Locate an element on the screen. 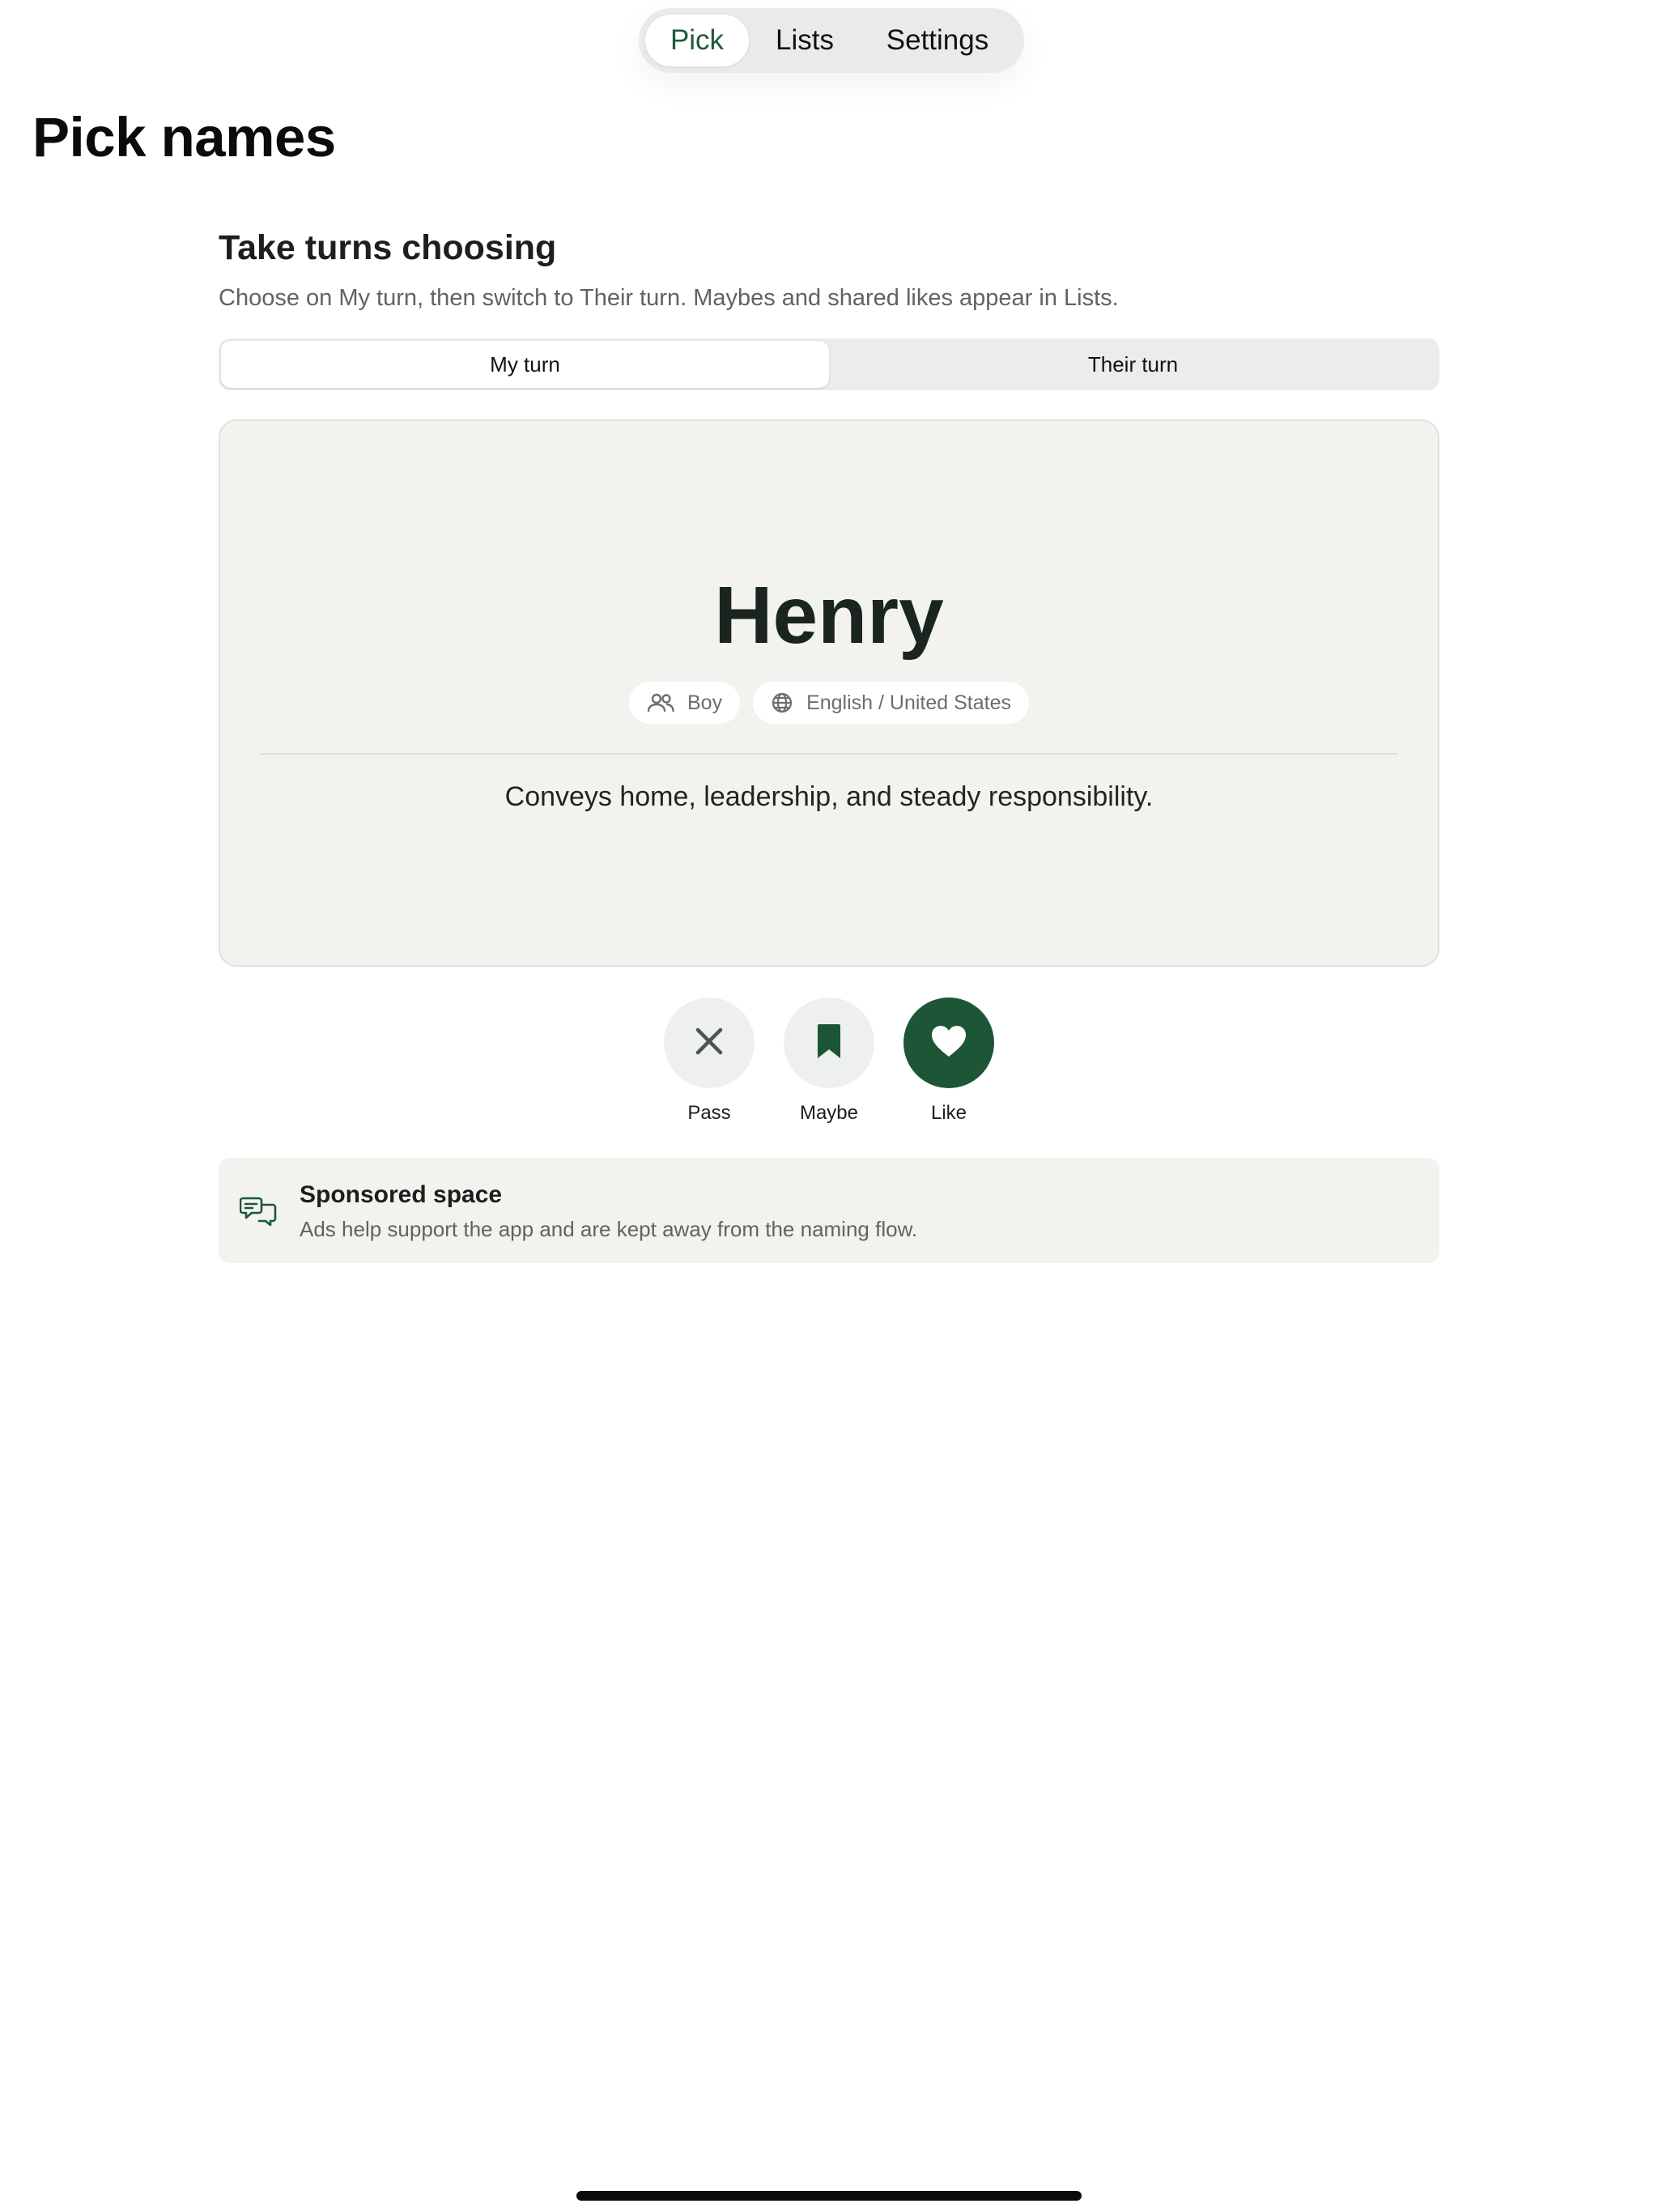 This screenshot has width=1658, height=2212. card-divider is located at coordinates (829, 754).